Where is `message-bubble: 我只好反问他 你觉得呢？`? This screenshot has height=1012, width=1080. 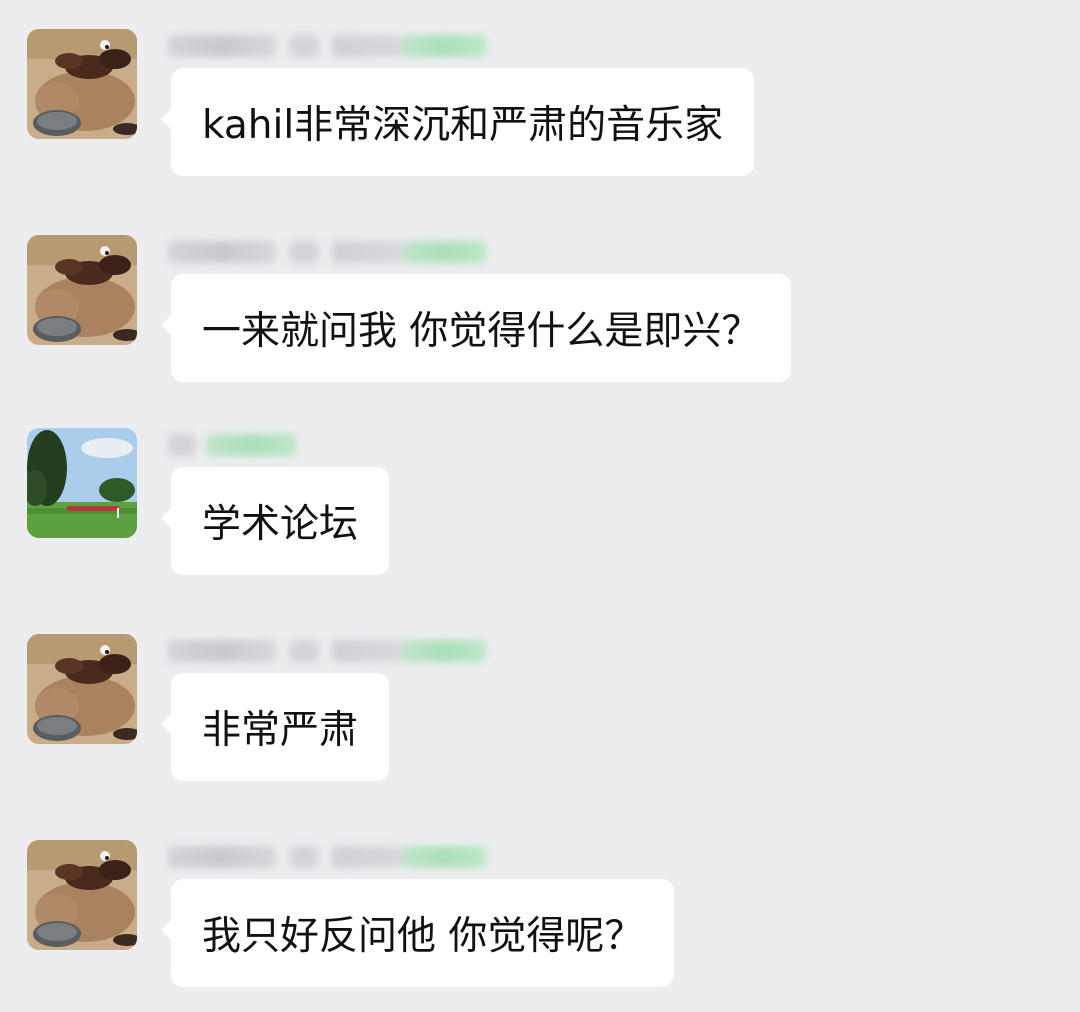
message-bubble: 我只好反问他 你觉得呢？ is located at coordinates (417, 933).